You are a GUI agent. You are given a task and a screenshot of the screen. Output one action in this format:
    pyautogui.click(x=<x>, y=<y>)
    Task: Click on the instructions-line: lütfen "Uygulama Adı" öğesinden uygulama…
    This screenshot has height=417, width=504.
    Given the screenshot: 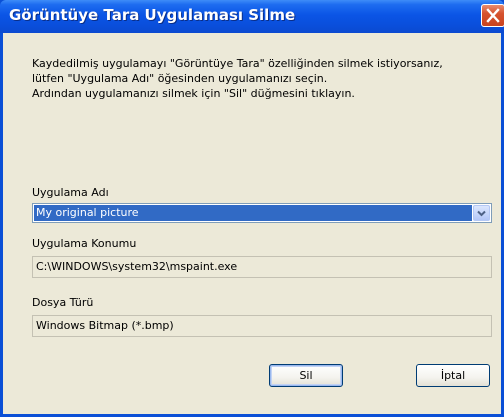 What is the action you would take?
    pyautogui.click(x=180, y=78)
    